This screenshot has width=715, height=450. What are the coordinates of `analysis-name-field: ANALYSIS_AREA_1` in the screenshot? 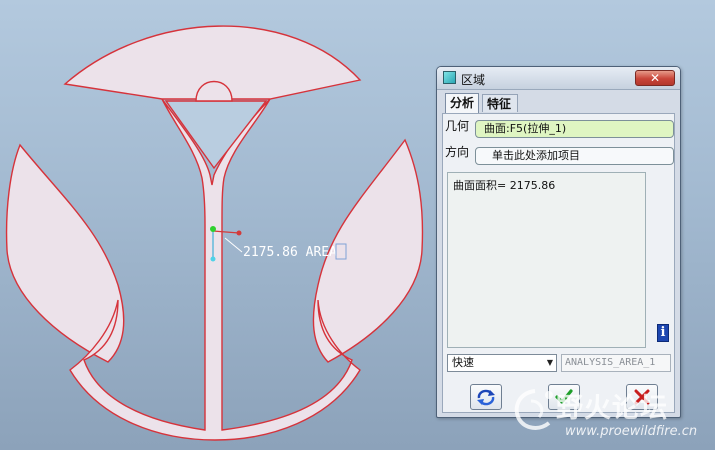 It's located at (616, 363).